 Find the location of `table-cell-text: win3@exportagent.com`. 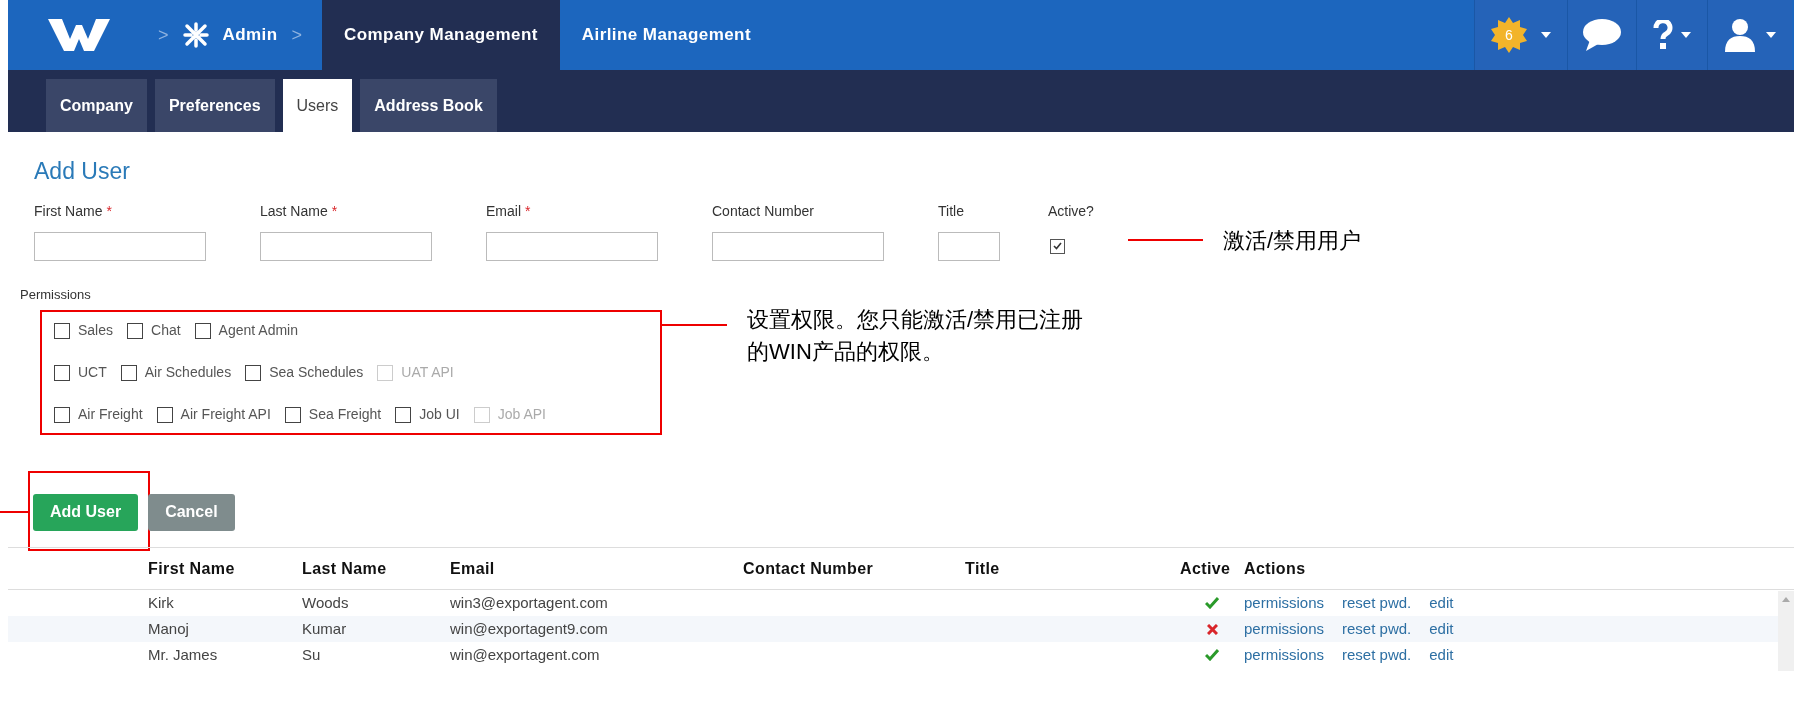

table-cell-text: win3@exportagent.com is located at coordinates (529, 602).